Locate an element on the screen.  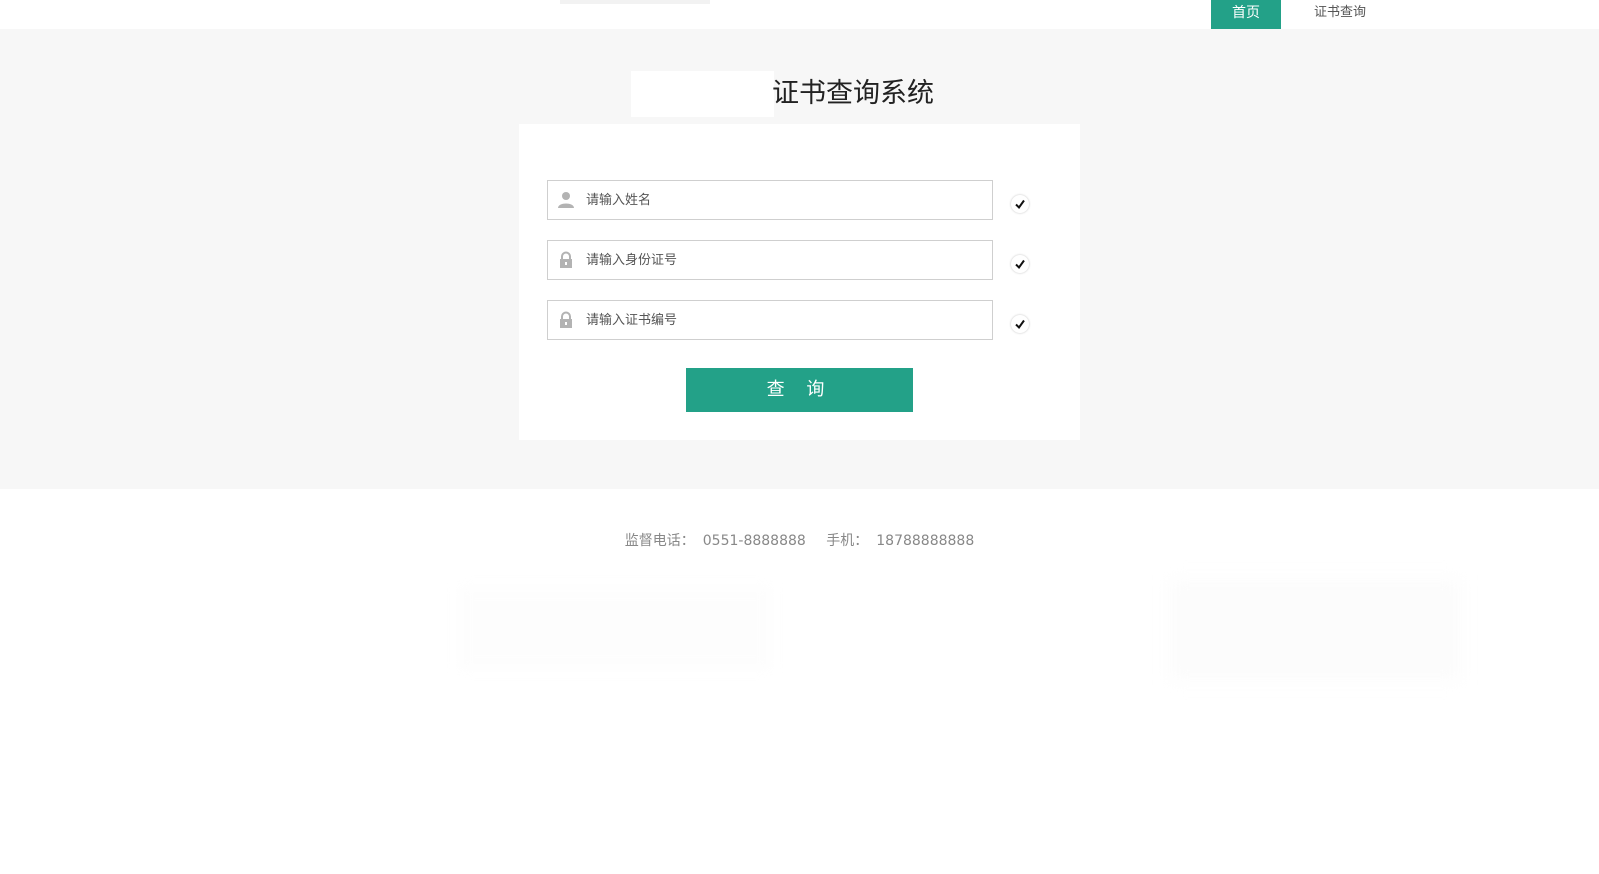
supervision-phone: 0551-8888888 is located at coordinates (754, 541).